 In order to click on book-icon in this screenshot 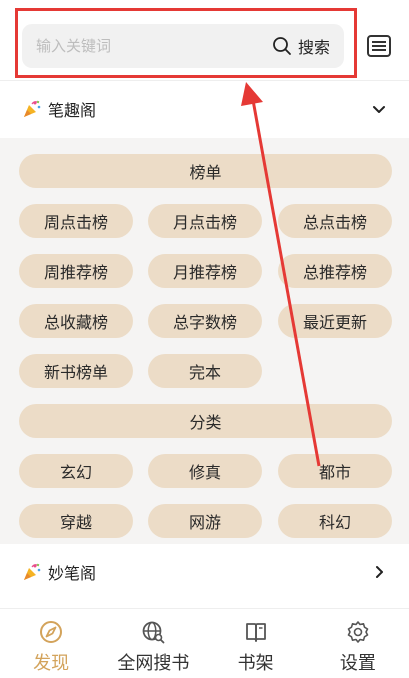, I will do `click(255, 632)`.